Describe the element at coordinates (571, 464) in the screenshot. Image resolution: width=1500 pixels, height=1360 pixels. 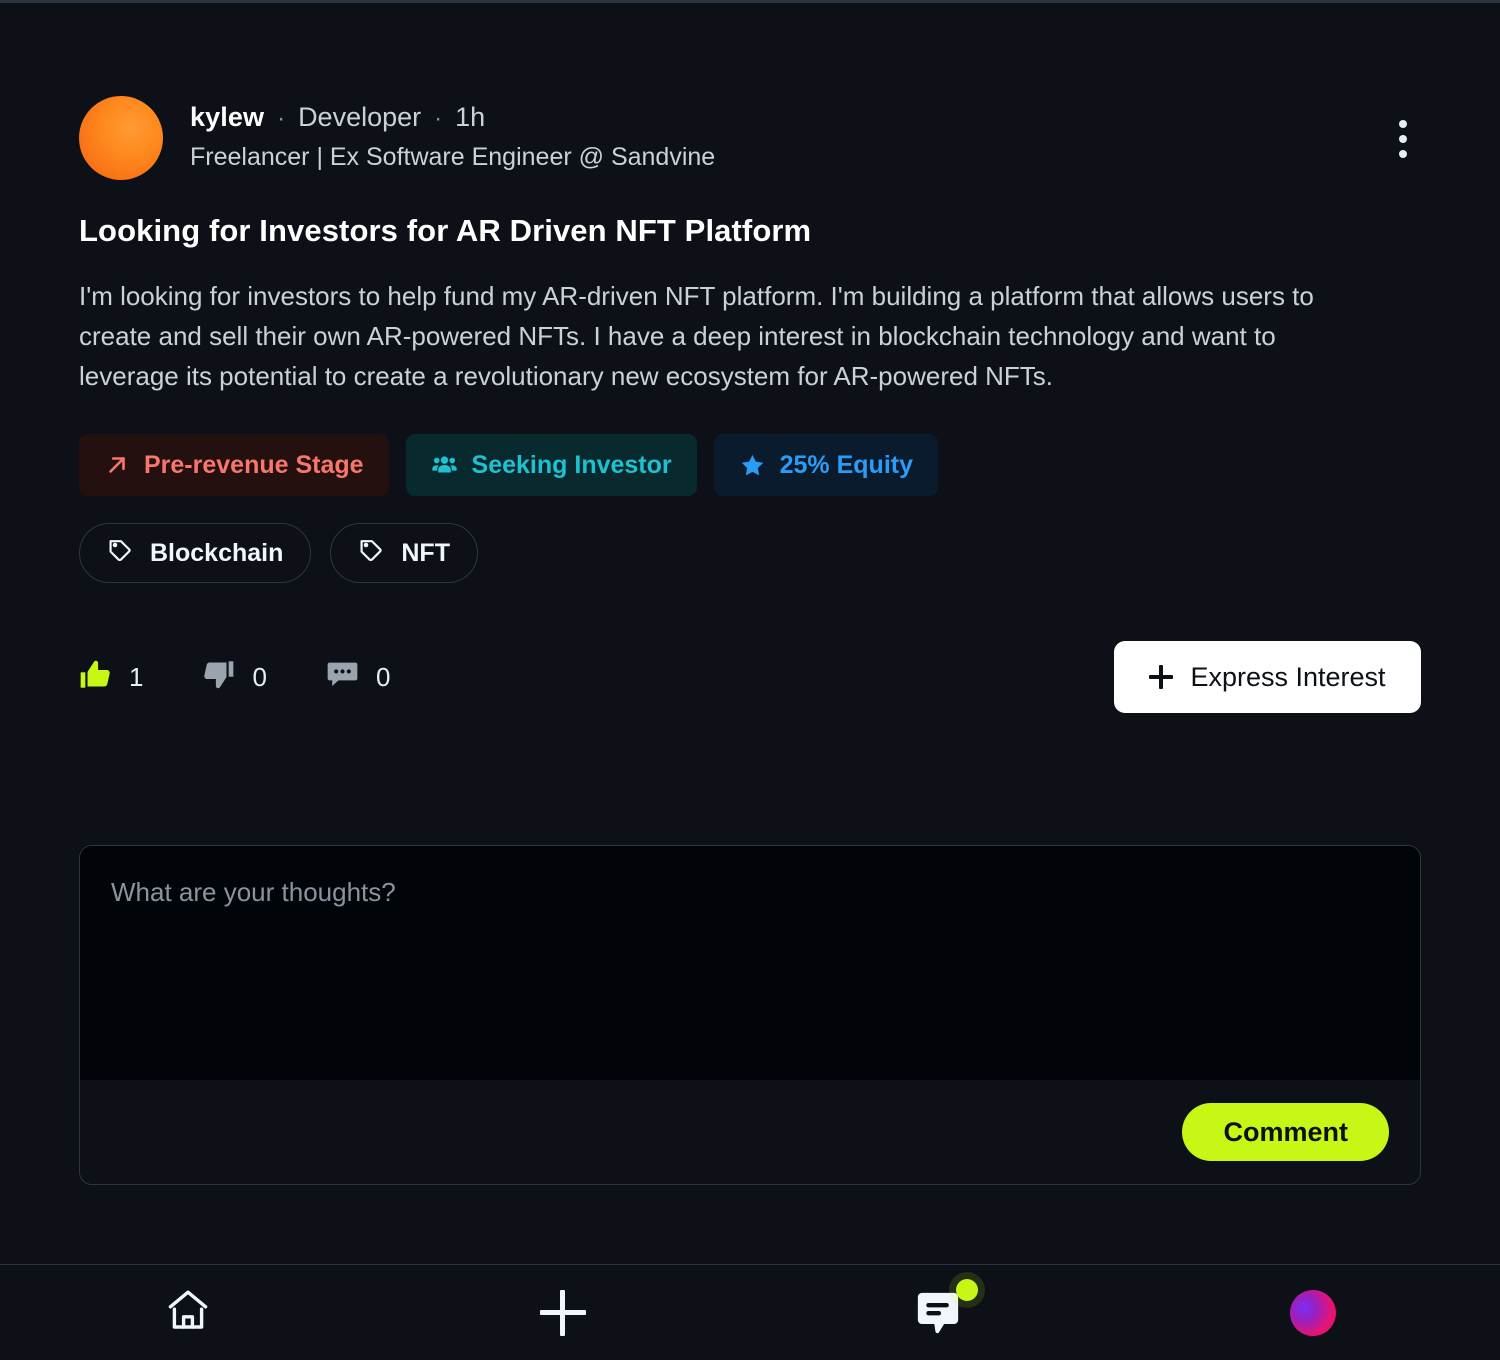
I see `status-badge-seeking-label: Seeking Investor` at that location.